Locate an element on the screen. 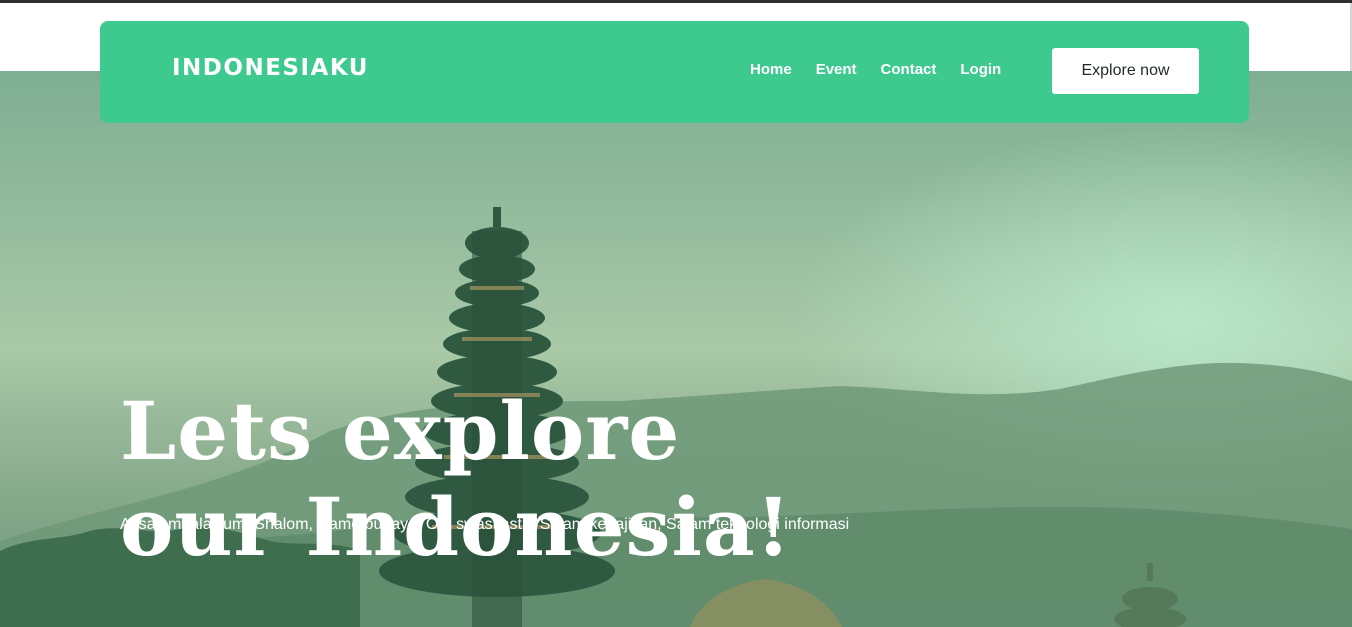 The height and width of the screenshot is (627, 1352). nav-links: Home Event Contact Login is located at coordinates (875, 69).